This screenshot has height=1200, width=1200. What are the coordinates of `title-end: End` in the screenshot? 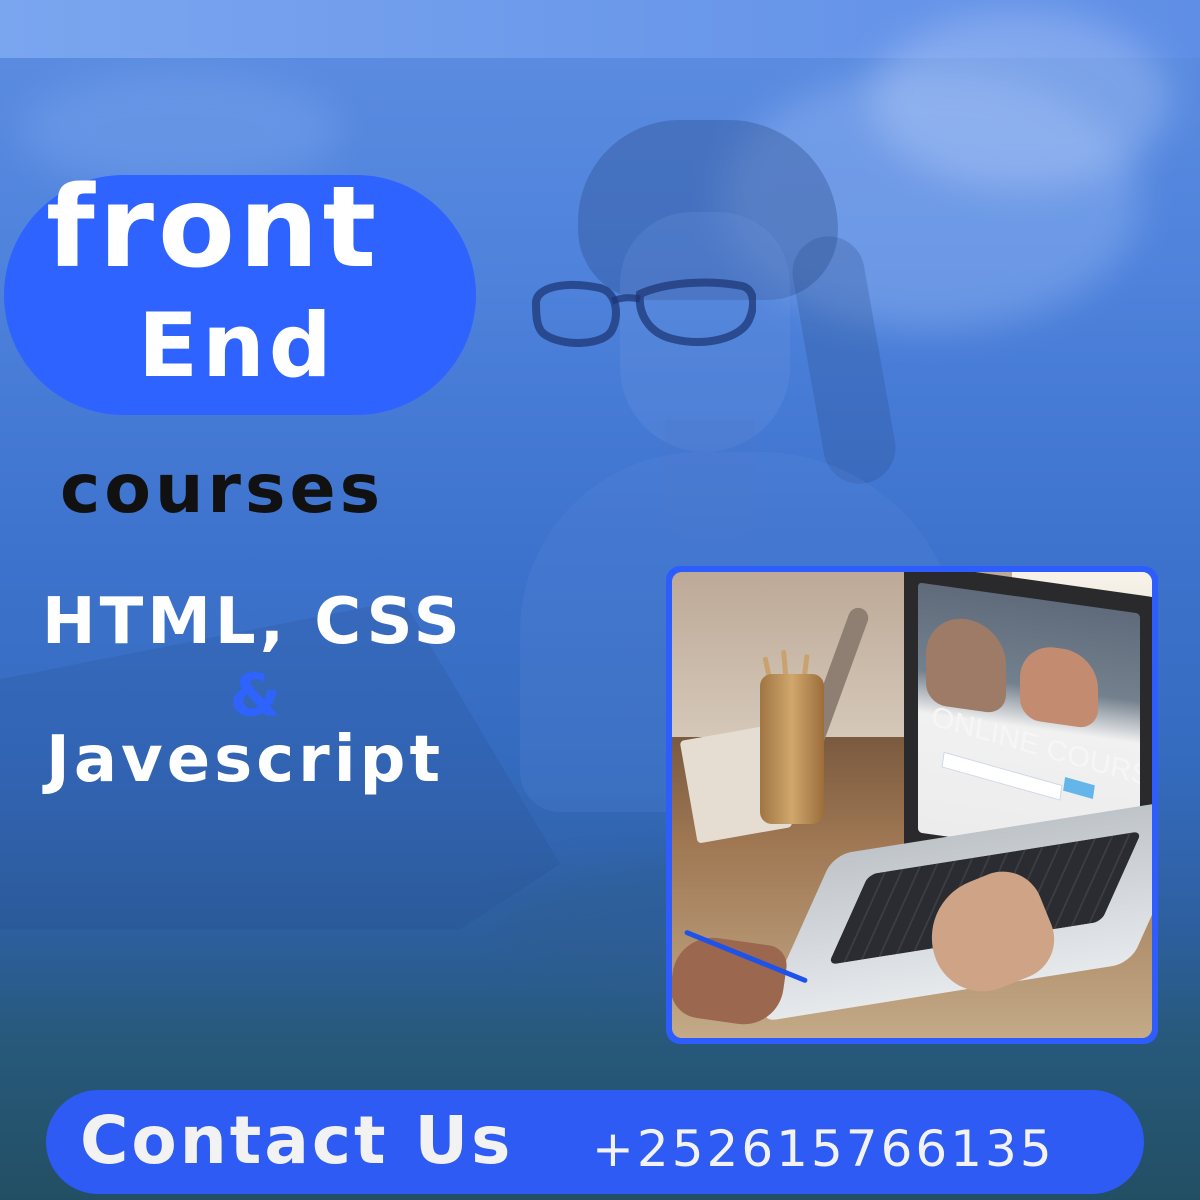 It's located at (237, 345).